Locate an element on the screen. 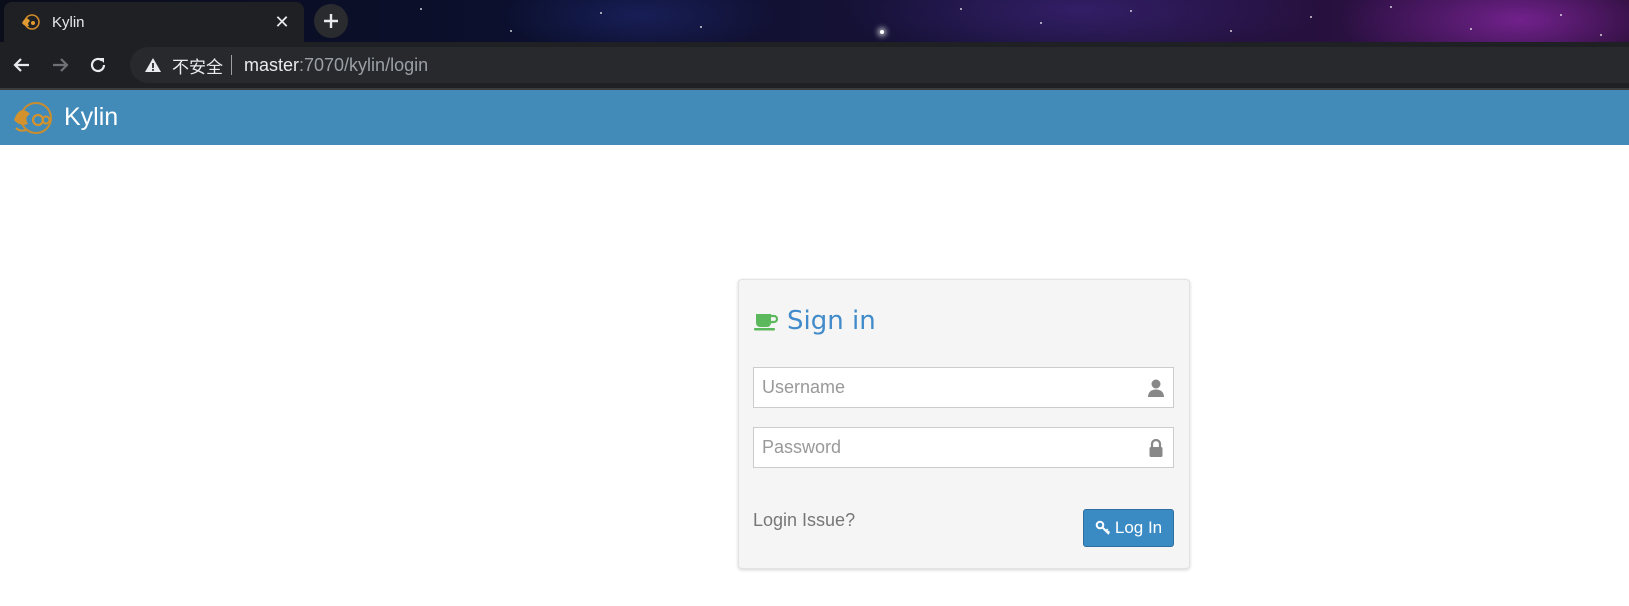 This screenshot has width=1629, height=606. tab-close-icon: ✕ is located at coordinates (282, 22).